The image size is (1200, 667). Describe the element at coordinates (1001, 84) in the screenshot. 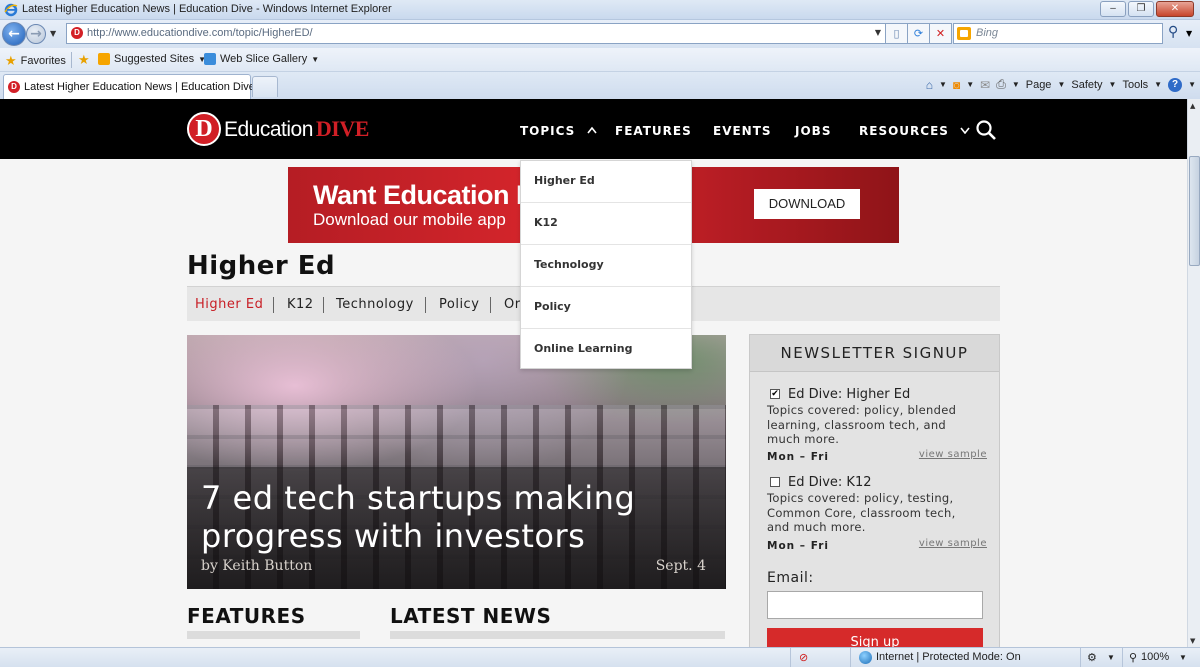

I see `print-icon: ⎙` at that location.